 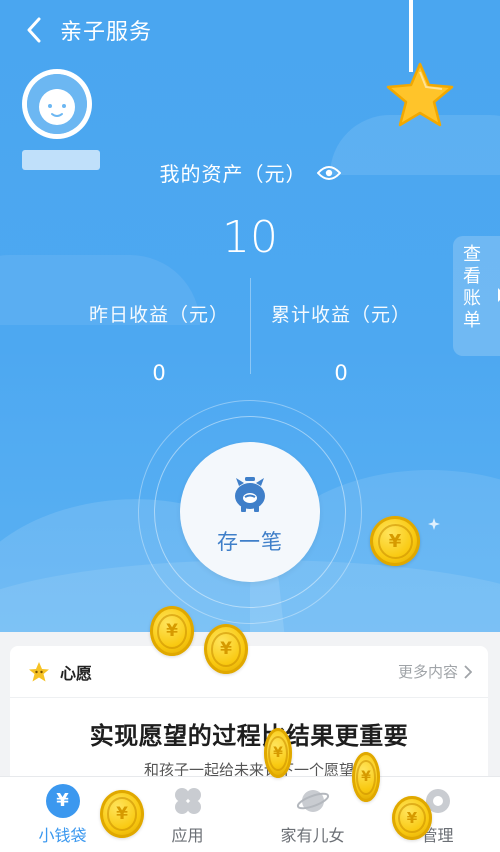 I want to click on chevron-right-icon, so click(x=468, y=671).